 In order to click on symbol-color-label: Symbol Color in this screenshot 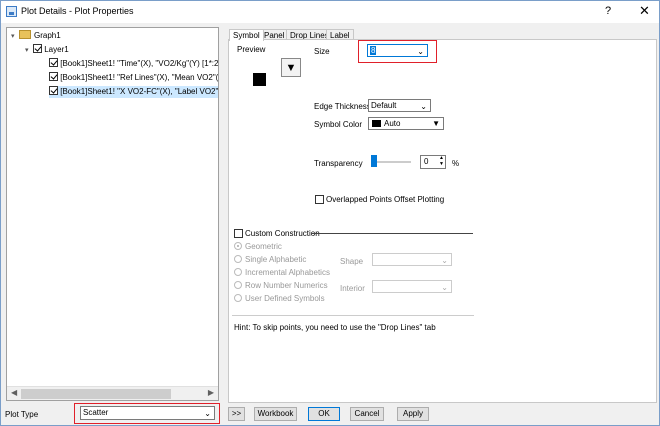, I will do `click(338, 124)`.